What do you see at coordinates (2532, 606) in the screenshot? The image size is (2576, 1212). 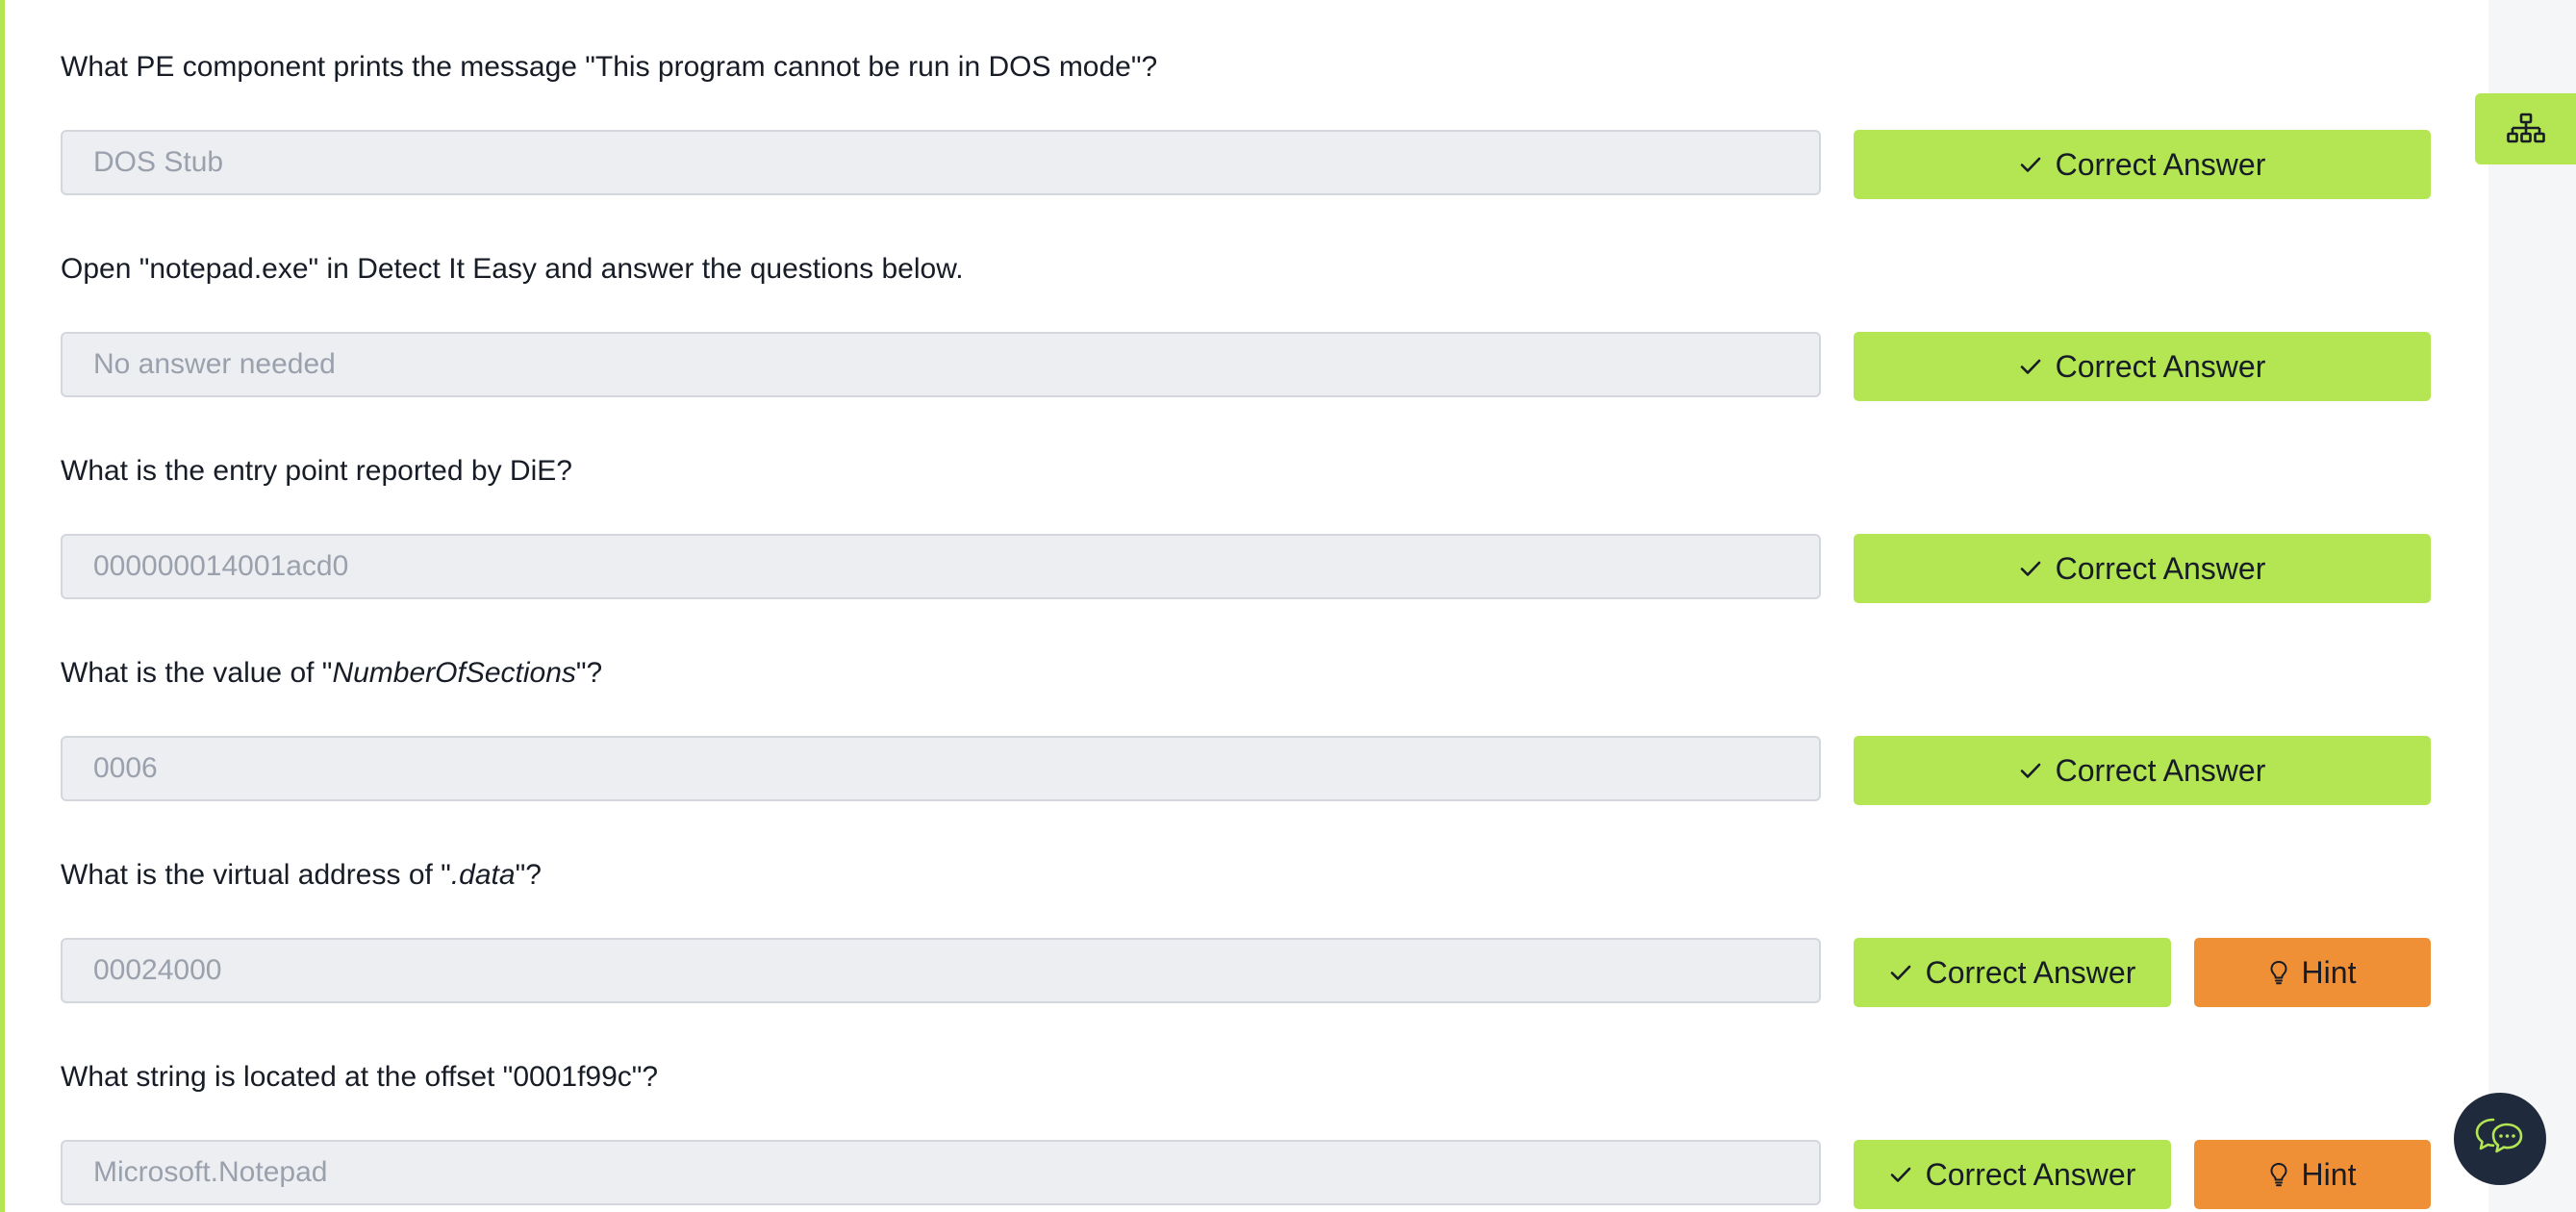 I see `right-gutter` at bounding box center [2532, 606].